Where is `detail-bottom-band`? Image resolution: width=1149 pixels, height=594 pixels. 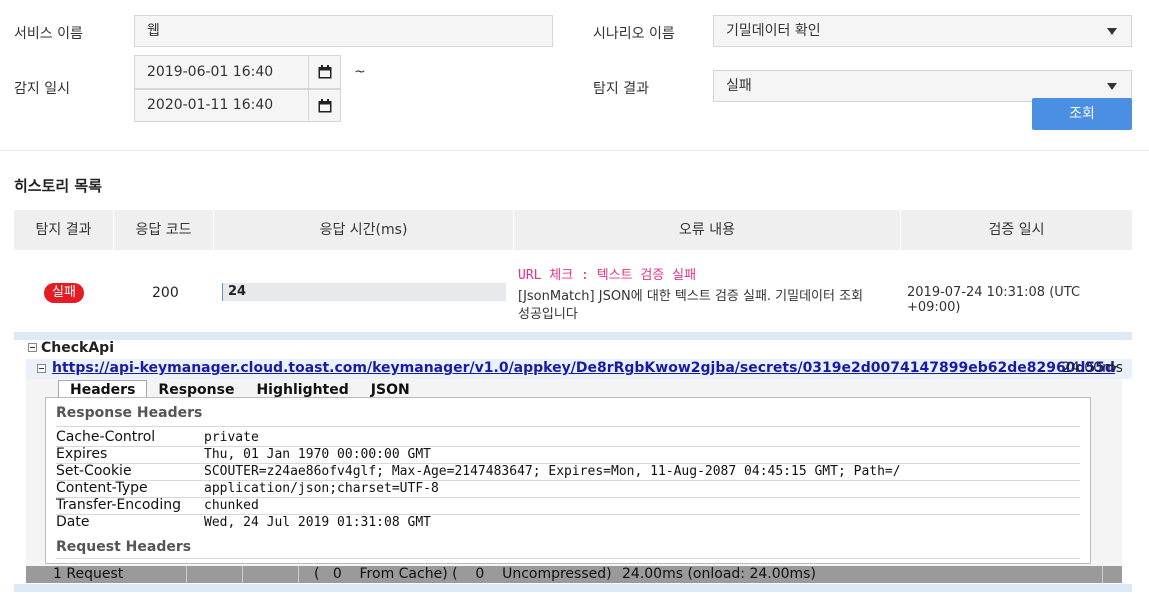
detail-bottom-band is located at coordinates (573, 588).